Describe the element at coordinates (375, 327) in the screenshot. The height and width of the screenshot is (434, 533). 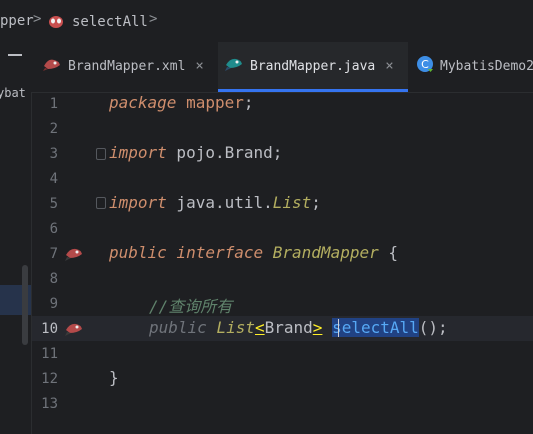
I see `method-name: selectAll` at that location.